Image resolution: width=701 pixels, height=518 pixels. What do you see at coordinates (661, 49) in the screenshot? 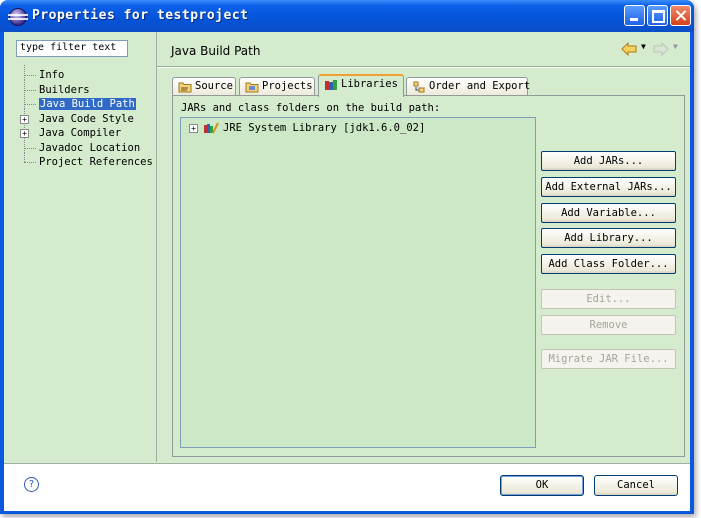
I see `forward-arrow-icon` at bounding box center [661, 49].